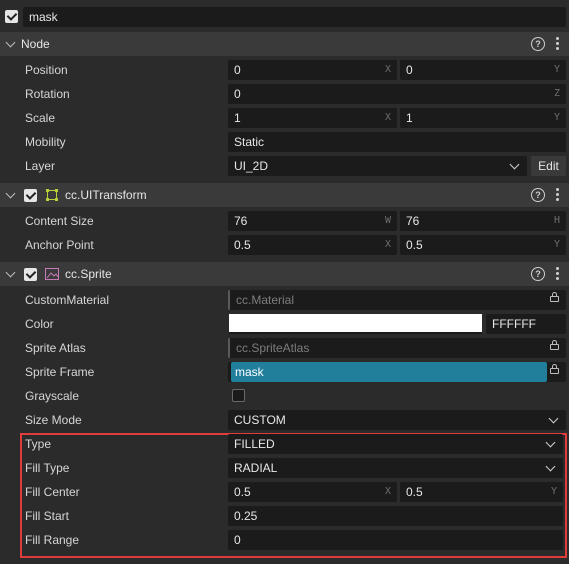 This screenshot has width=569, height=564. Describe the element at coordinates (389, 372) in the screenshot. I see `sprite-frame-value: mask` at that location.